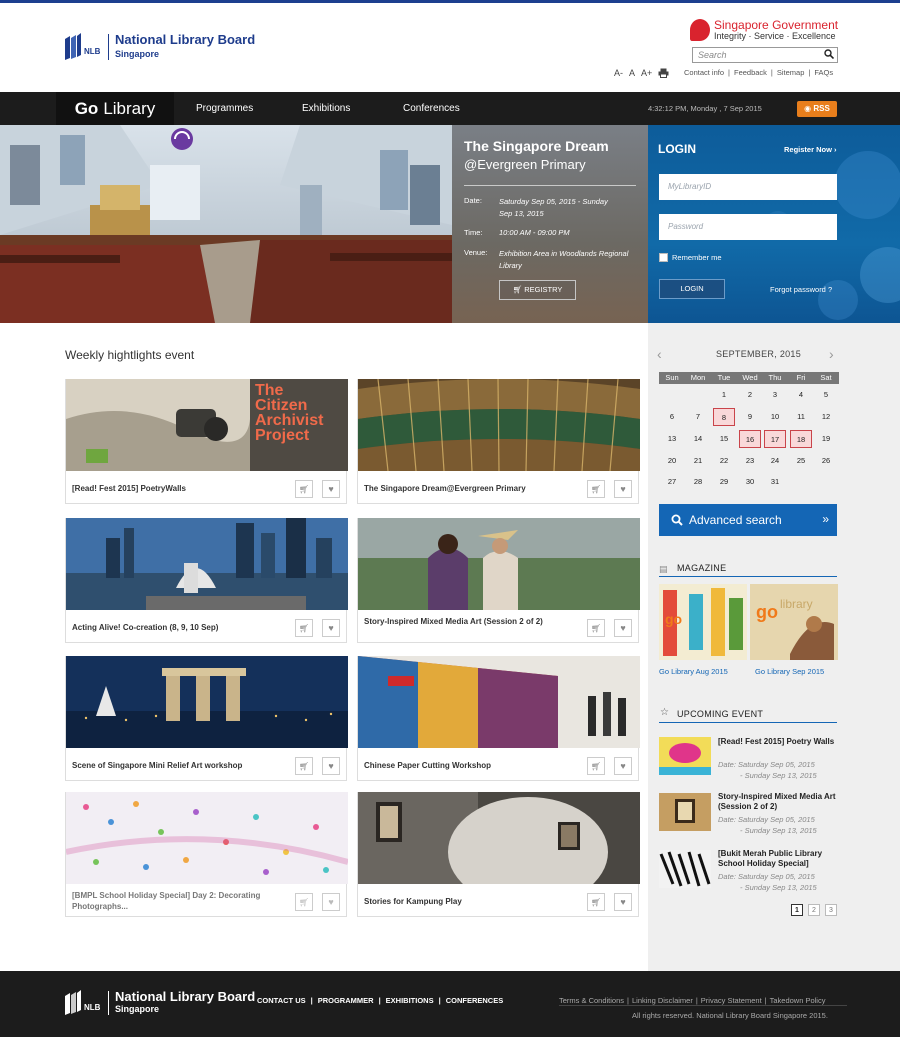 The width and height of the screenshot is (900, 1037). What do you see at coordinates (810, 149) in the screenshot?
I see `register-now-link: Register Now ›` at bounding box center [810, 149].